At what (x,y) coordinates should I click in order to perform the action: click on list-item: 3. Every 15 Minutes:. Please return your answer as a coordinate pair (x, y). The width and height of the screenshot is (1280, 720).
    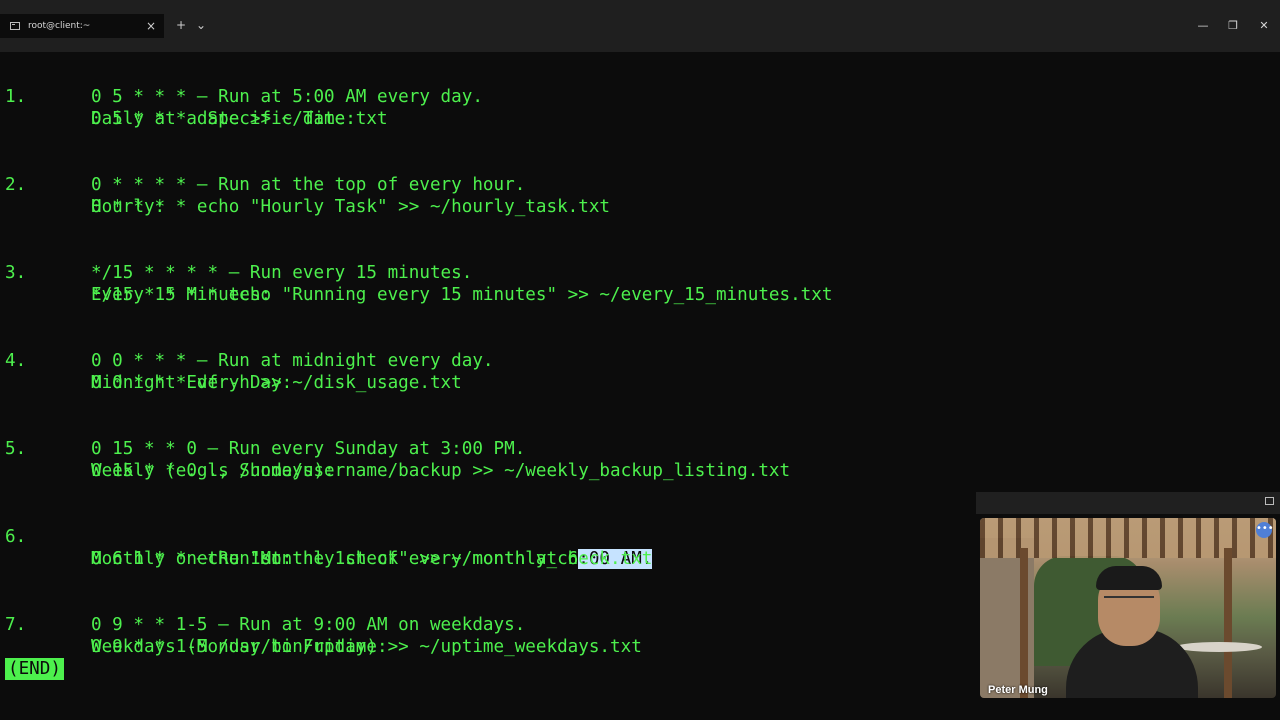
    Looking at the image, I should click on (135, 272).